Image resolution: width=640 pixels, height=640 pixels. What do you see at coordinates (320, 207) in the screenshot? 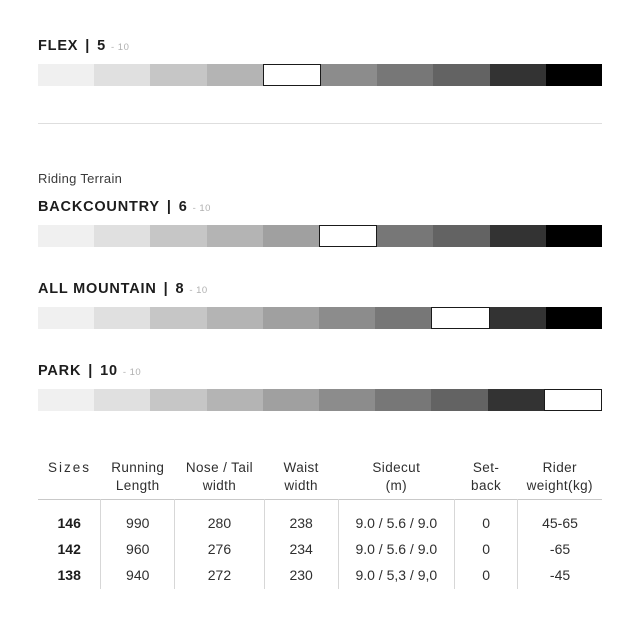
I see `backcountry-heading: BACKCOUNTRY | 6 - 10` at bounding box center [320, 207].